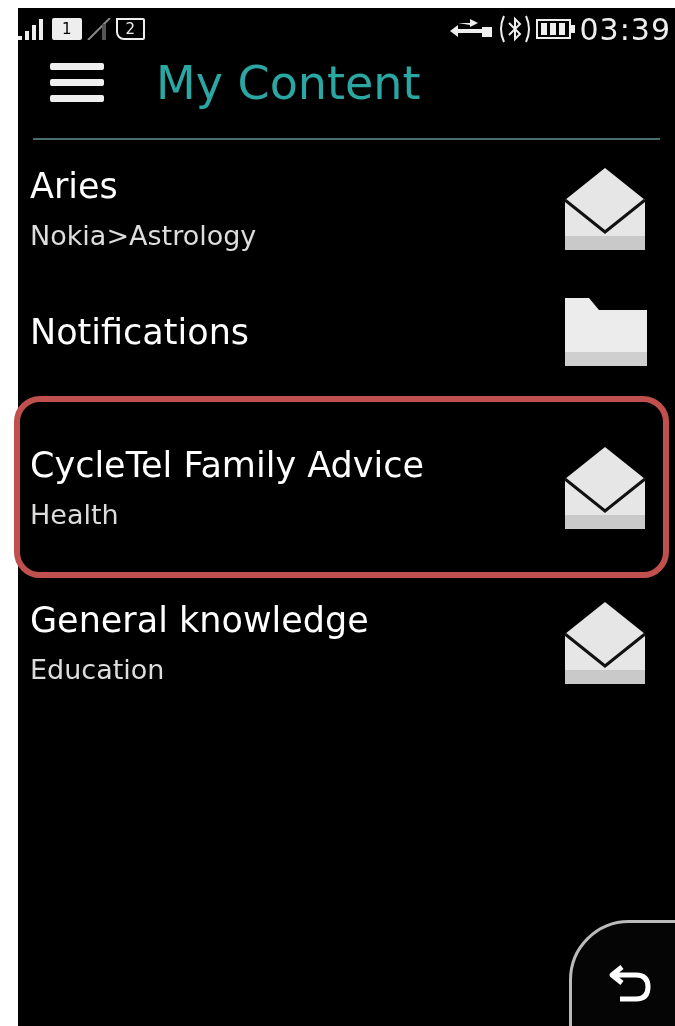  I want to click on item-category: Education, so click(98, 669).